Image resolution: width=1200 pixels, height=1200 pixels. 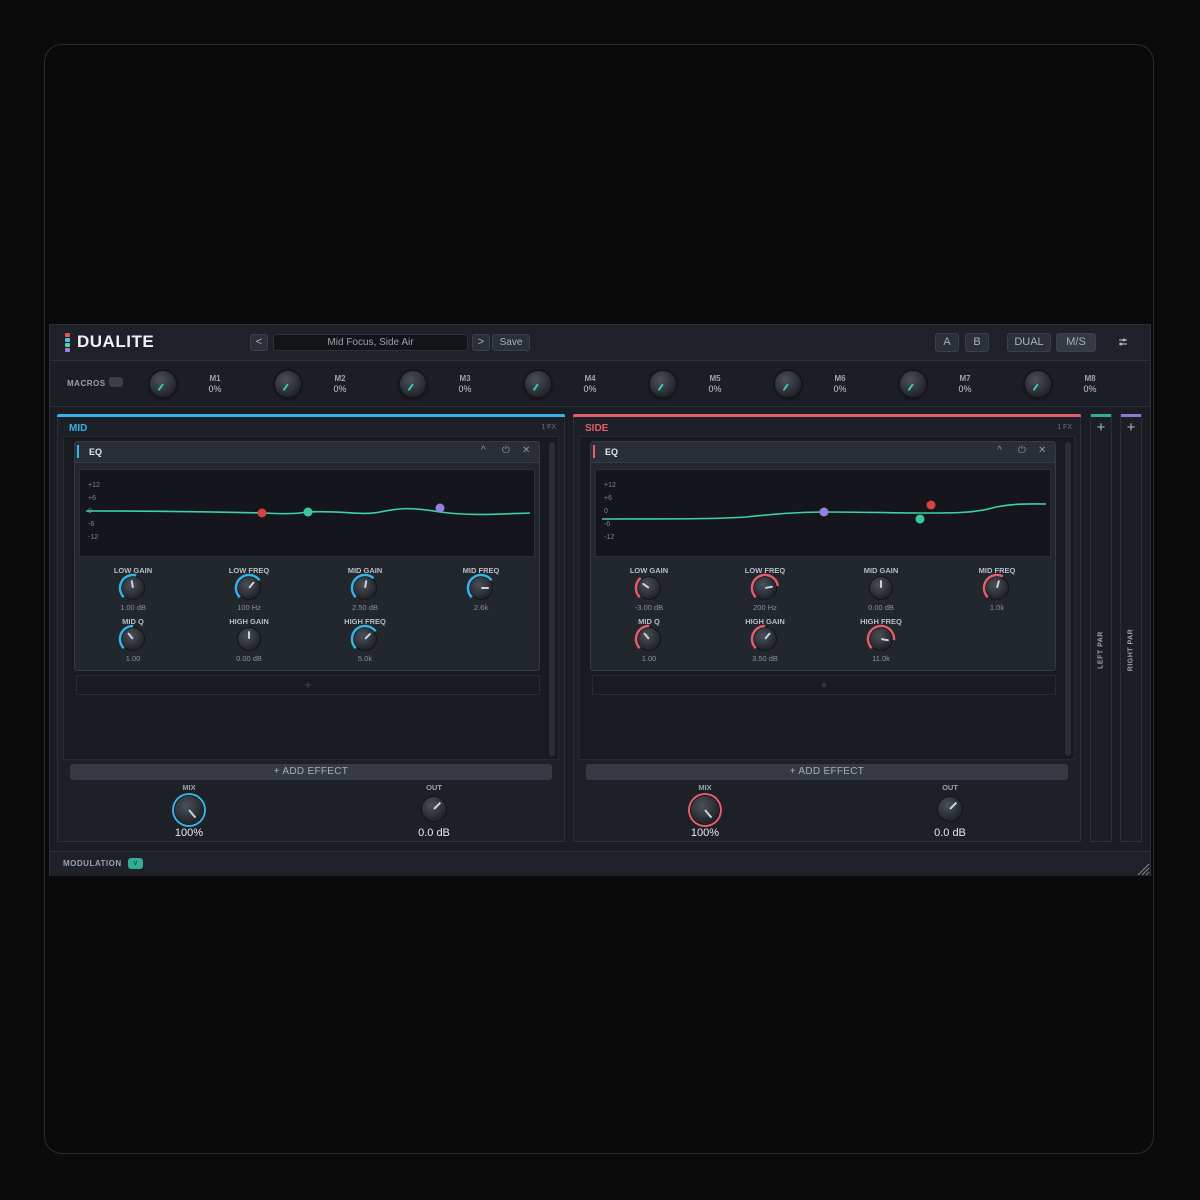 What do you see at coordinates (950, 809) in the screenshot?
I see `side-out-knob` at bounding box center [950, 809].